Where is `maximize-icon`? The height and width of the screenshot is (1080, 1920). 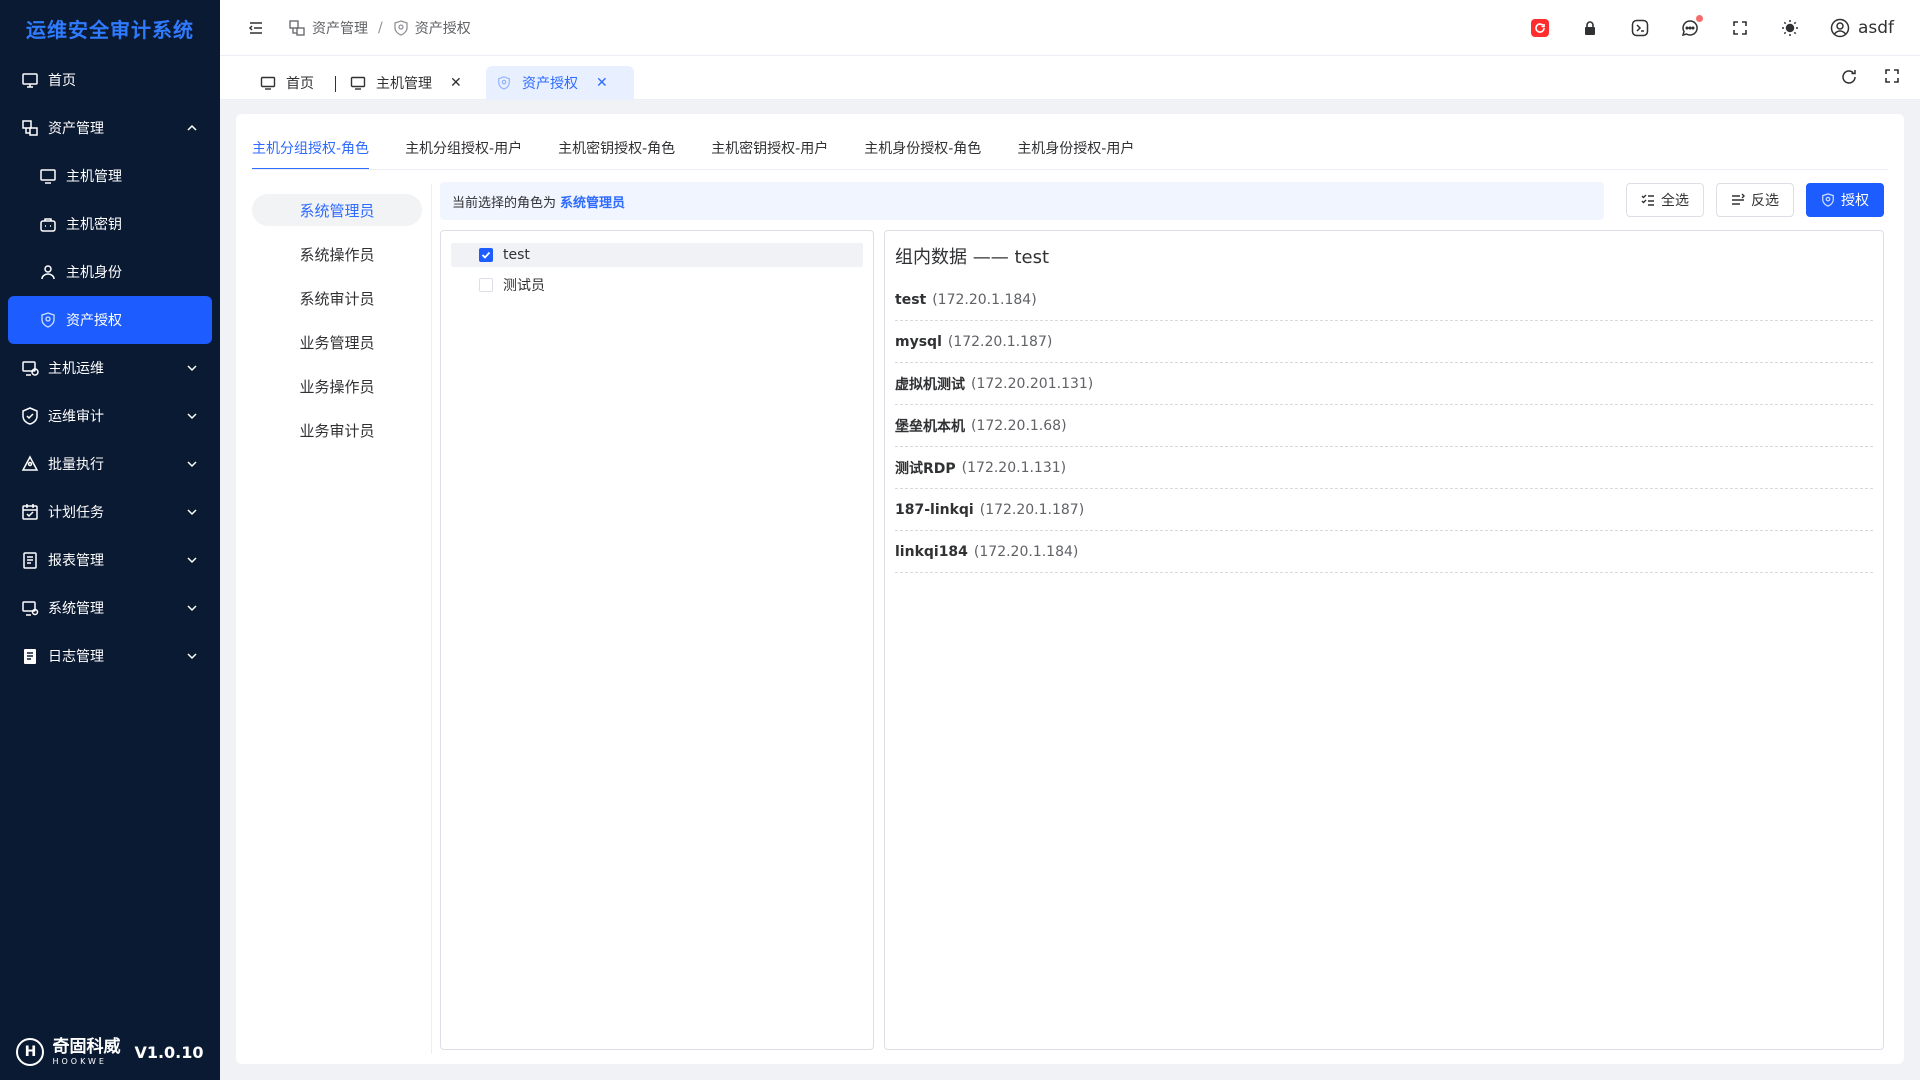 maximize-icon is located at coordinates (1892, 79).